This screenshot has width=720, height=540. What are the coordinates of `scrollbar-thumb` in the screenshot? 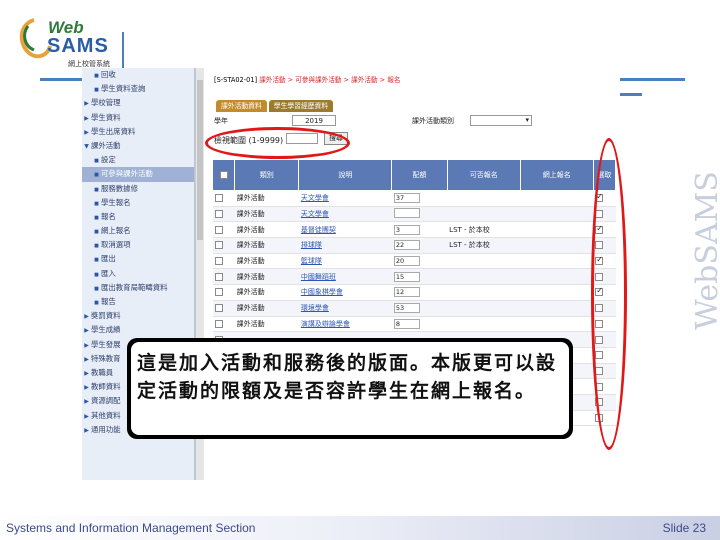 It's located at (200, 160).